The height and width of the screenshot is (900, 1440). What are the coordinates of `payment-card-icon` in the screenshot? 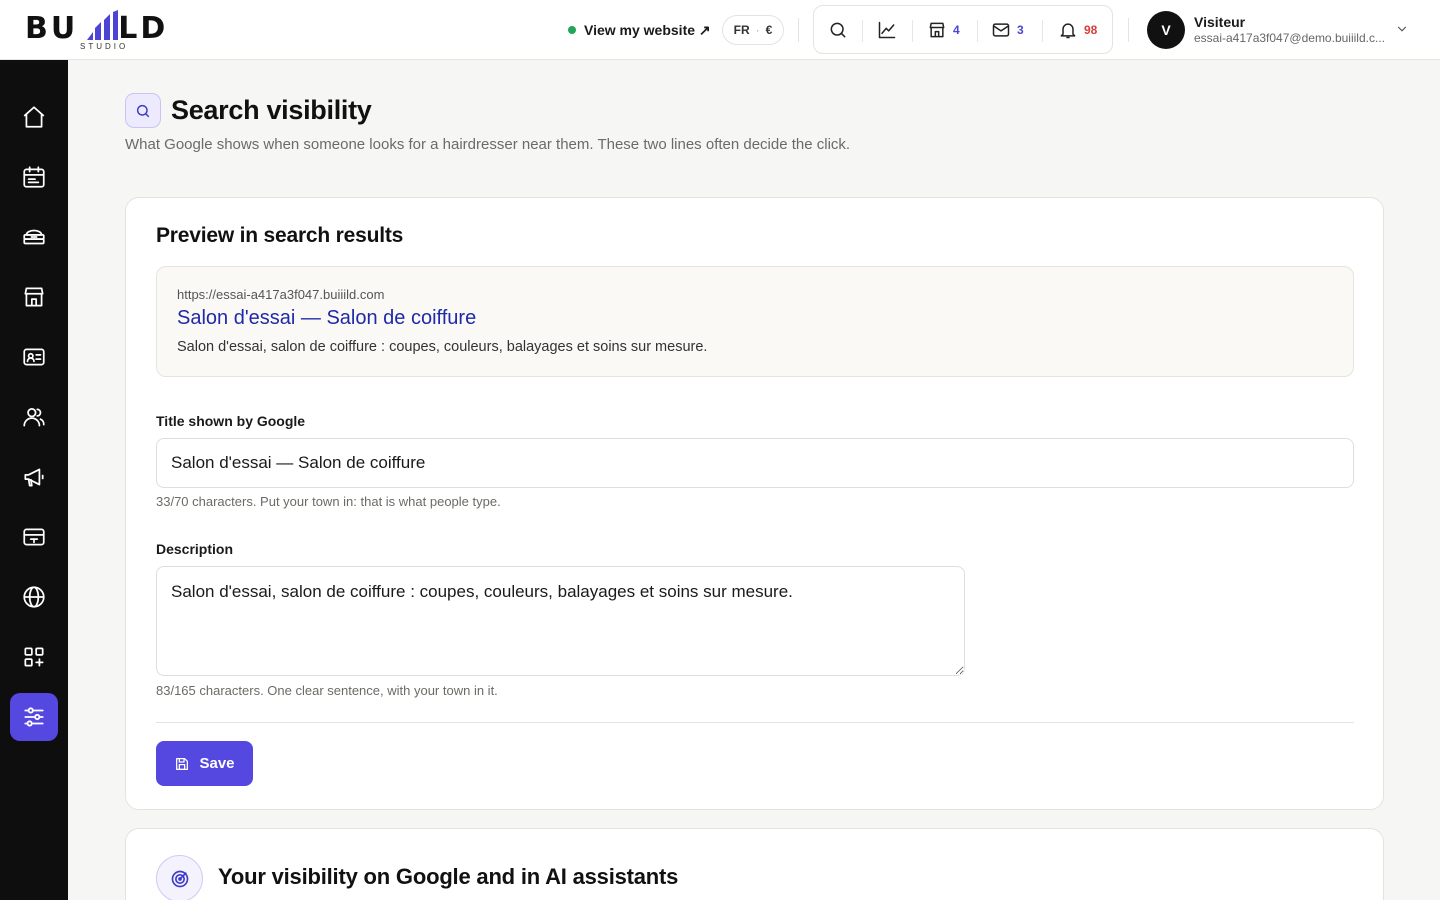 It's located at (34, 537).